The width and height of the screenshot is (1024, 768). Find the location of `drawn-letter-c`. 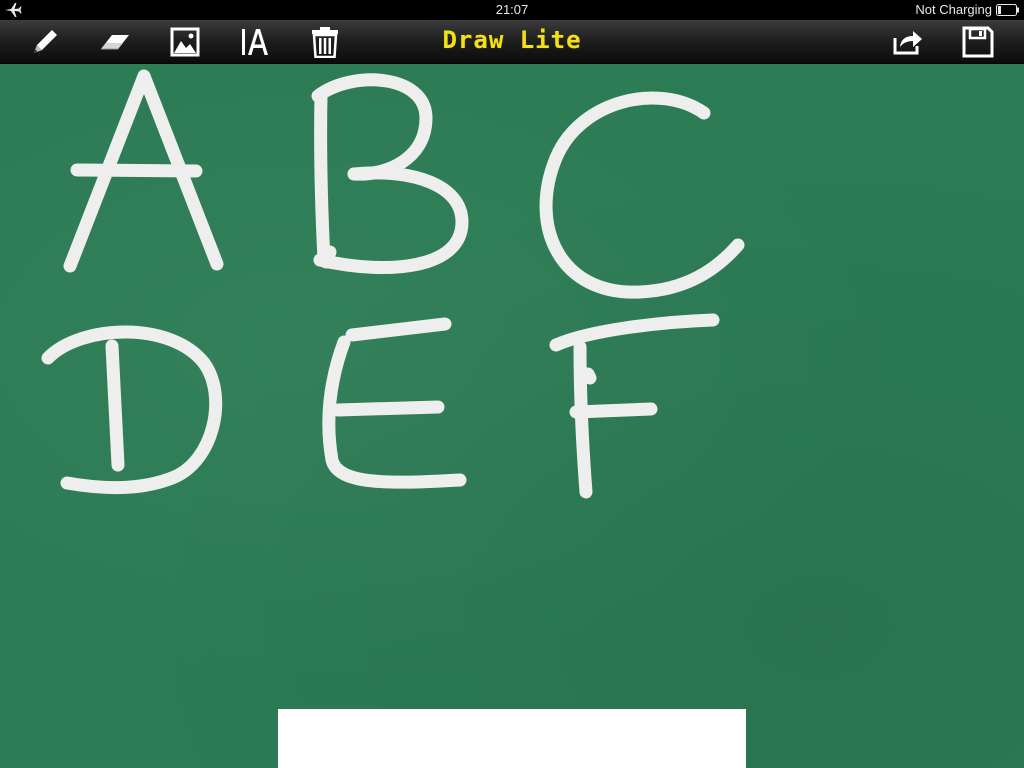

drawn-letter-c is located at coordinates (642, 195).